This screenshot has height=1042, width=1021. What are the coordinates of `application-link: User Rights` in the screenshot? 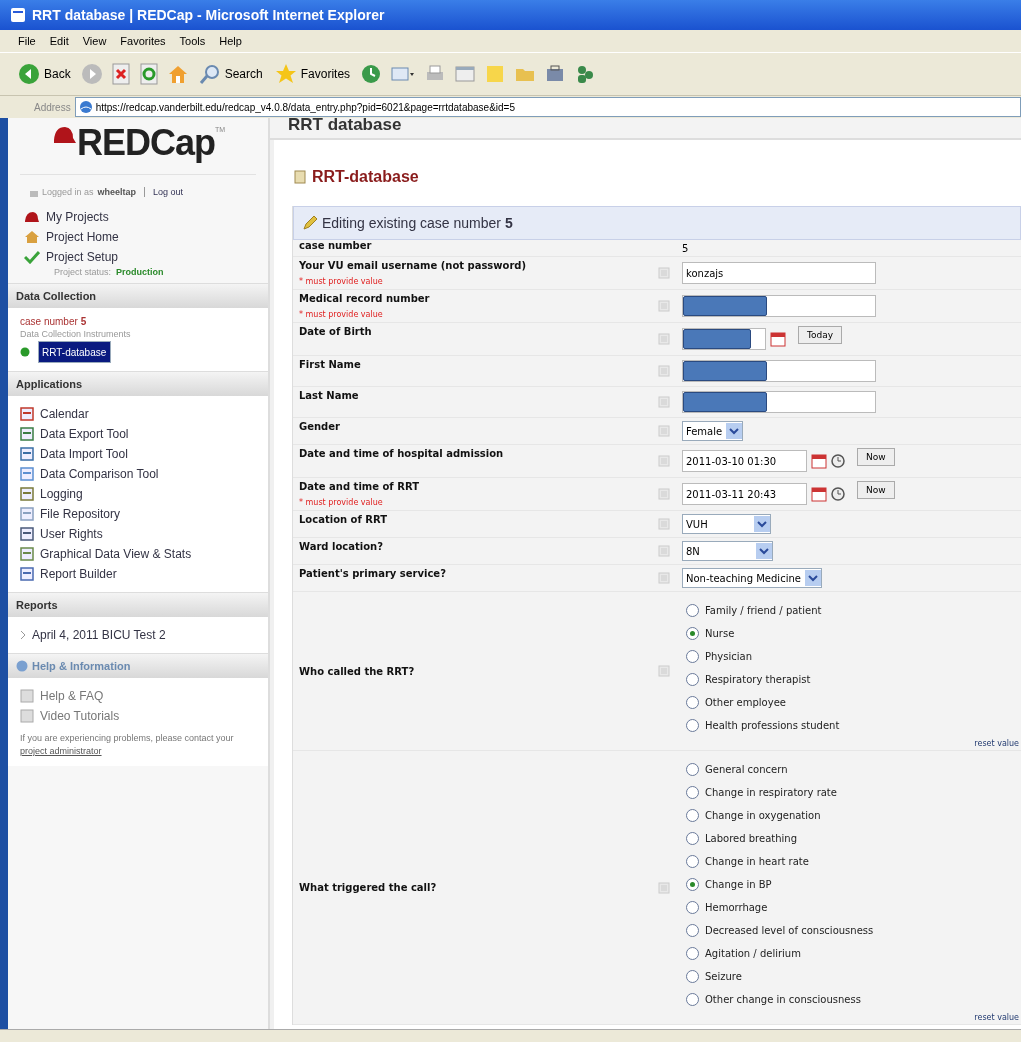 It's located at (71, 534).